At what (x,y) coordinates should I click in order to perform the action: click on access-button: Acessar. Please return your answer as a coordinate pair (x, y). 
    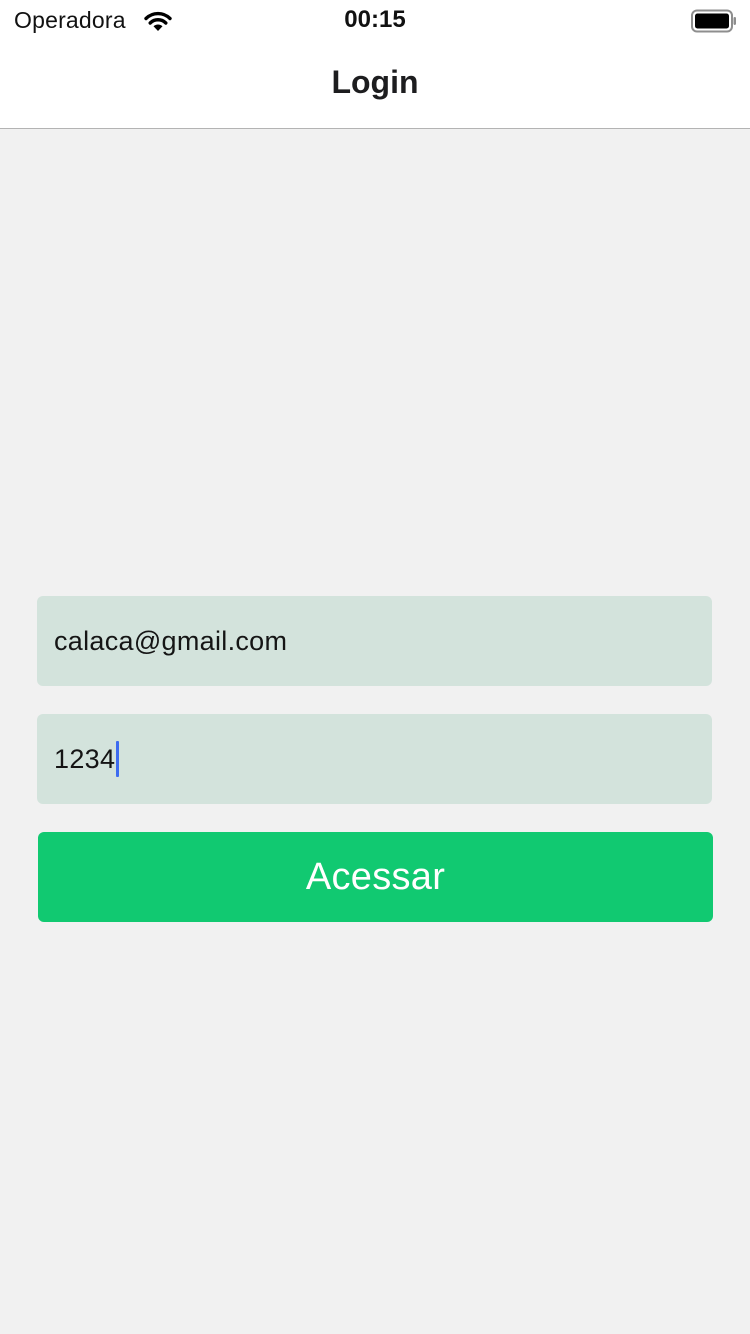
    Looking at the image, I should click on (375, 877).